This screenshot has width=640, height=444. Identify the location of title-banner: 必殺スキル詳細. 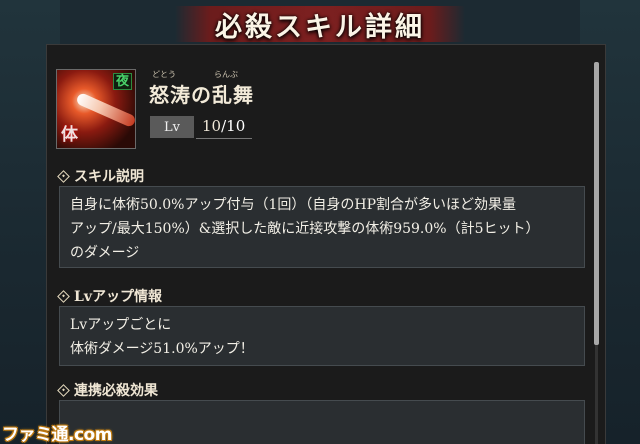
(320, 24).